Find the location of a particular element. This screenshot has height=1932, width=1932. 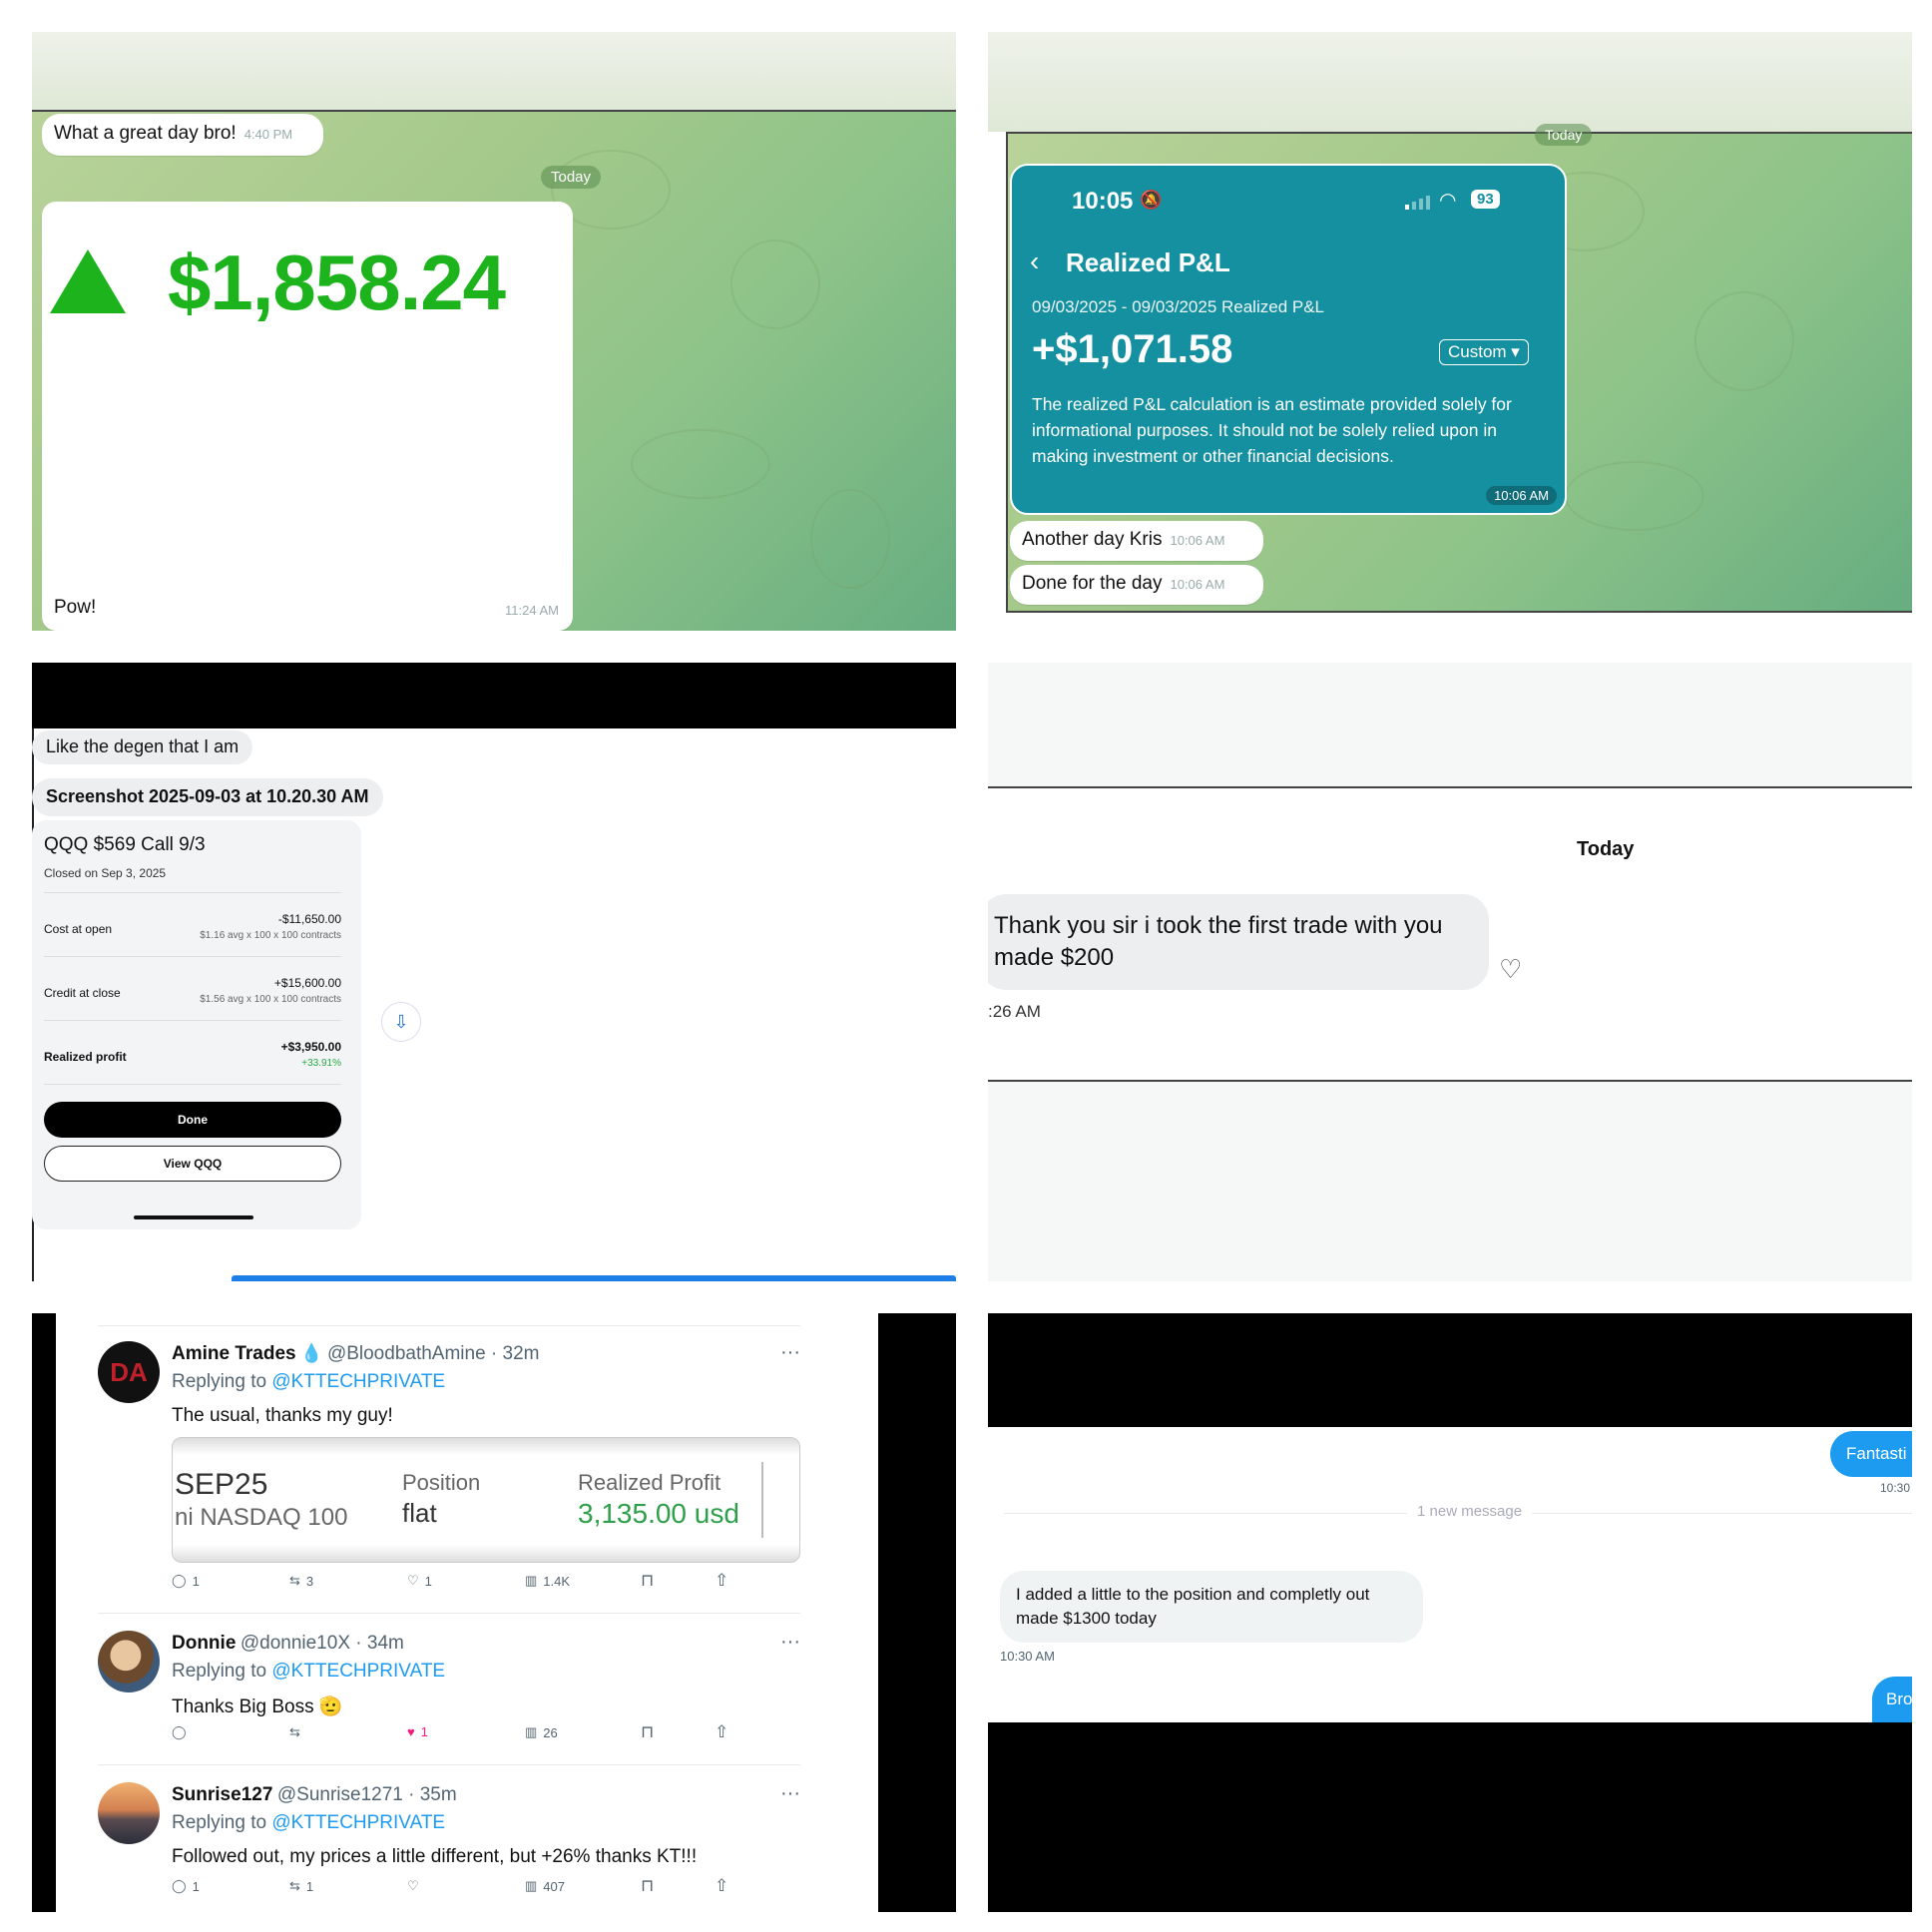

closed-on: Closed on Sep 3, 2025 is located at coordinates (105, 873).